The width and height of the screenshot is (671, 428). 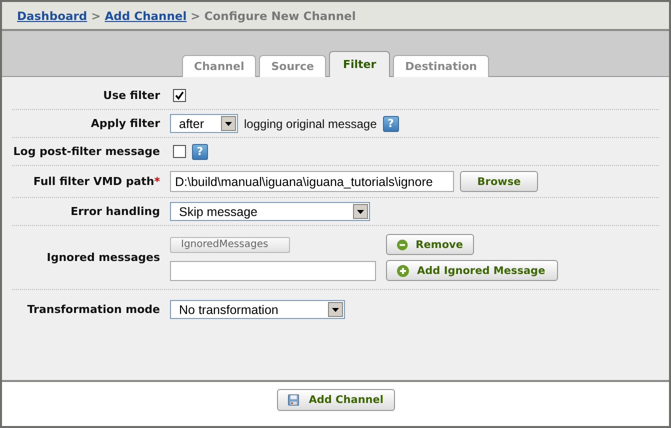 I want to click on hint-text: logging original message, so click(x=310, y=123).